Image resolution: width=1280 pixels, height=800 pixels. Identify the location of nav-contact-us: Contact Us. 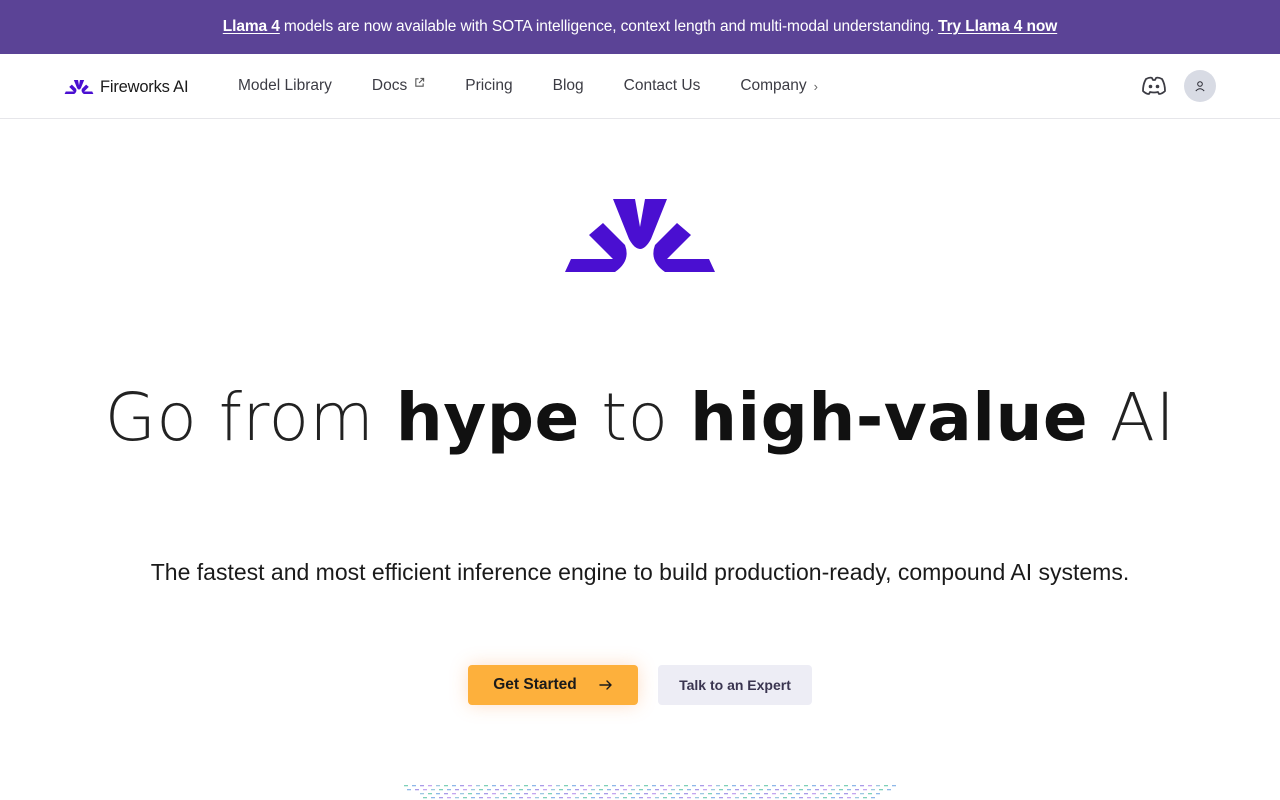
(662, 86).